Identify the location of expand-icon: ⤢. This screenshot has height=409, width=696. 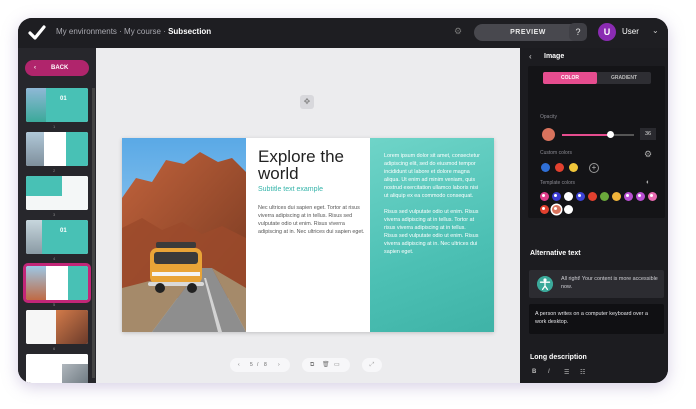
(372, 365).